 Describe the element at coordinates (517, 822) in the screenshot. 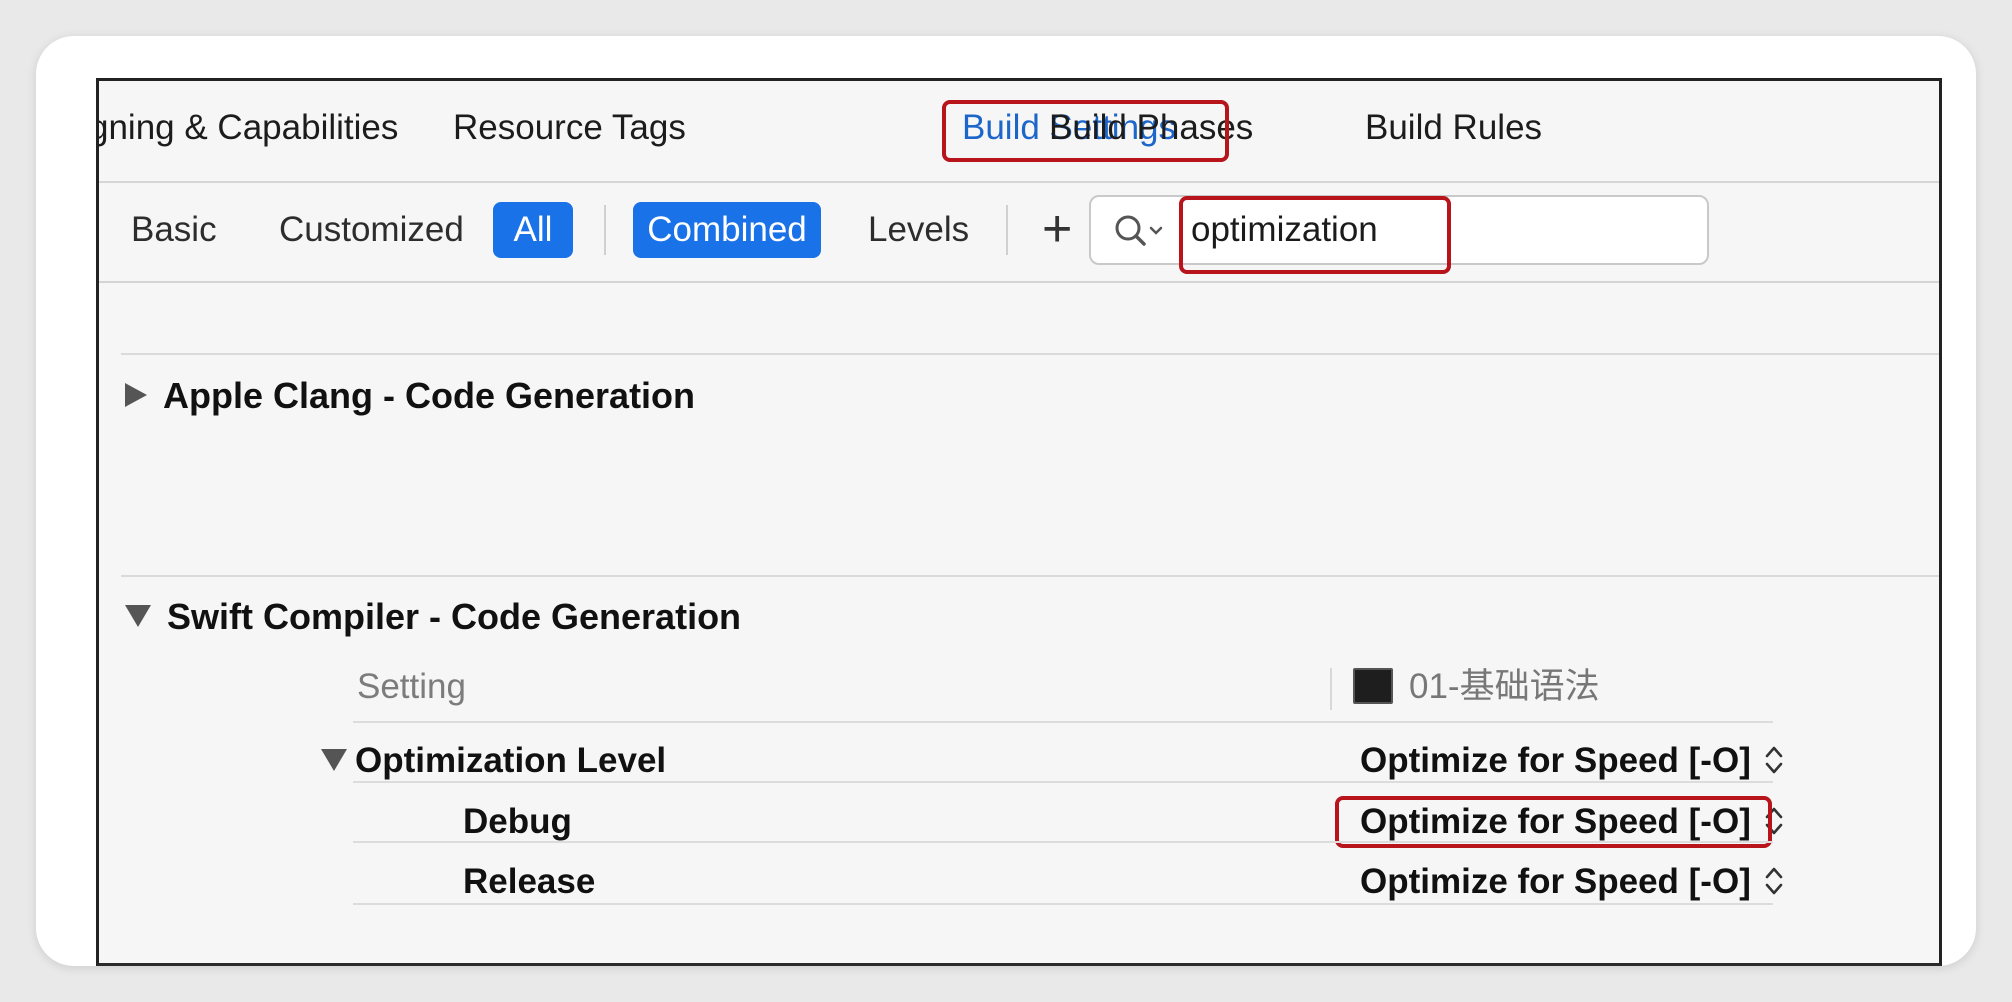

I see `setting-row-debug: Debug` at that location.